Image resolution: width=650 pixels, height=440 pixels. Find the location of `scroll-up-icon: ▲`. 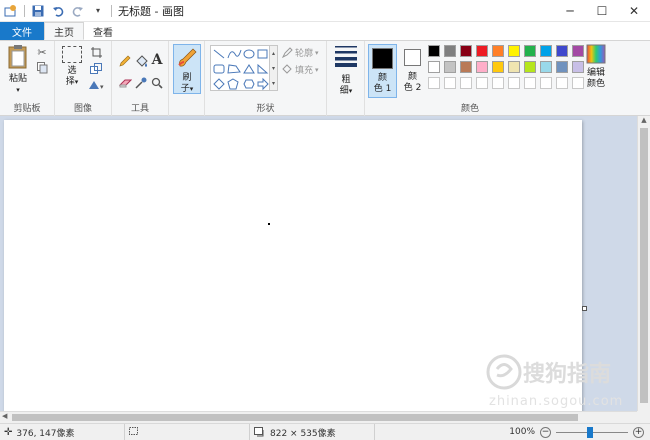

scroll-up-icon: ▲ is located at coordinates (644, 120).